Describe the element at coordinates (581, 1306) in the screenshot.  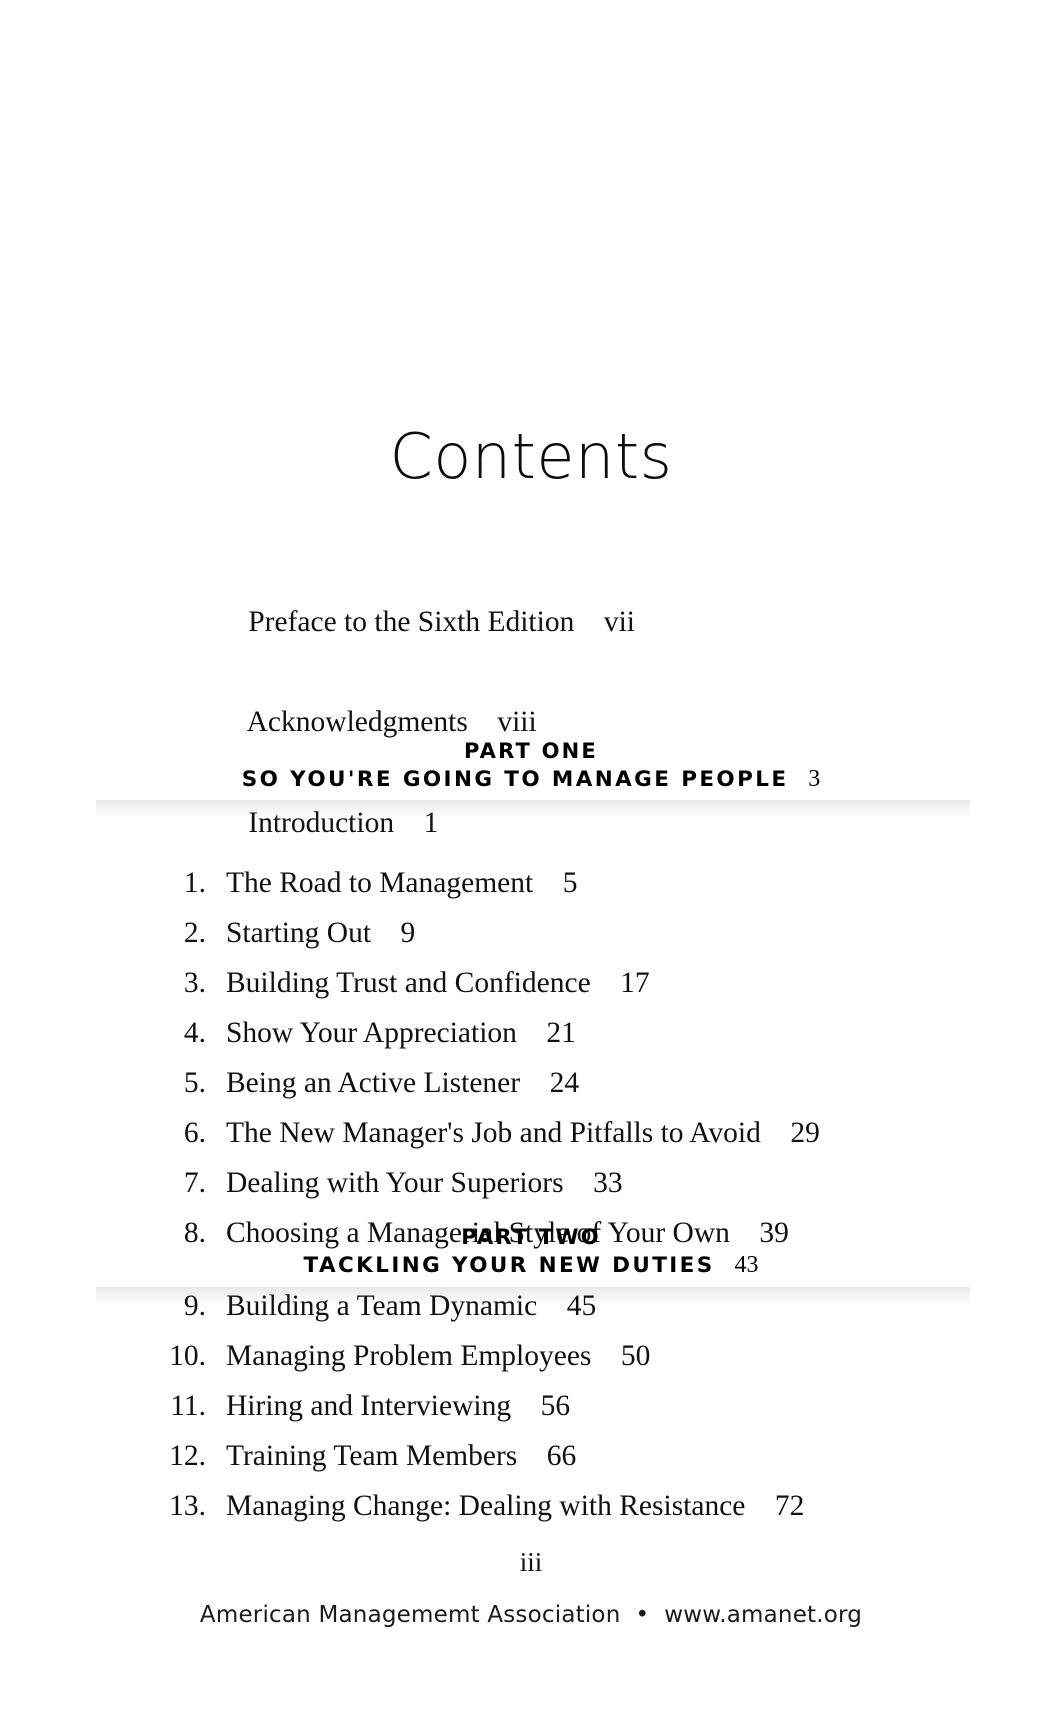
I see `chapter-page-number: 45` at that location.